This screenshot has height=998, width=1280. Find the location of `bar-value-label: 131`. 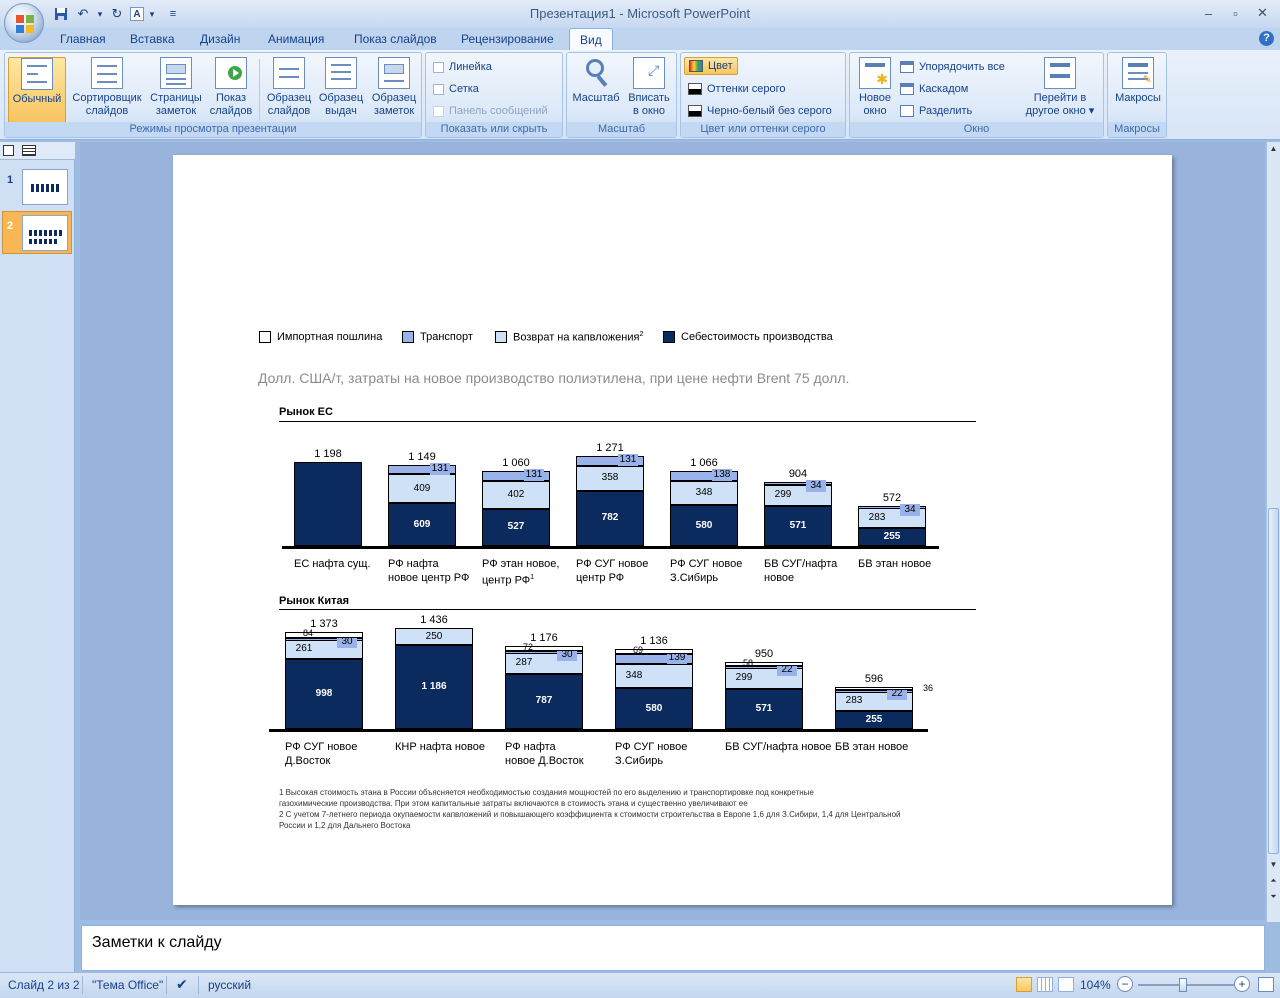

bar-value-label: 131 is located at coordinates (534, 475).